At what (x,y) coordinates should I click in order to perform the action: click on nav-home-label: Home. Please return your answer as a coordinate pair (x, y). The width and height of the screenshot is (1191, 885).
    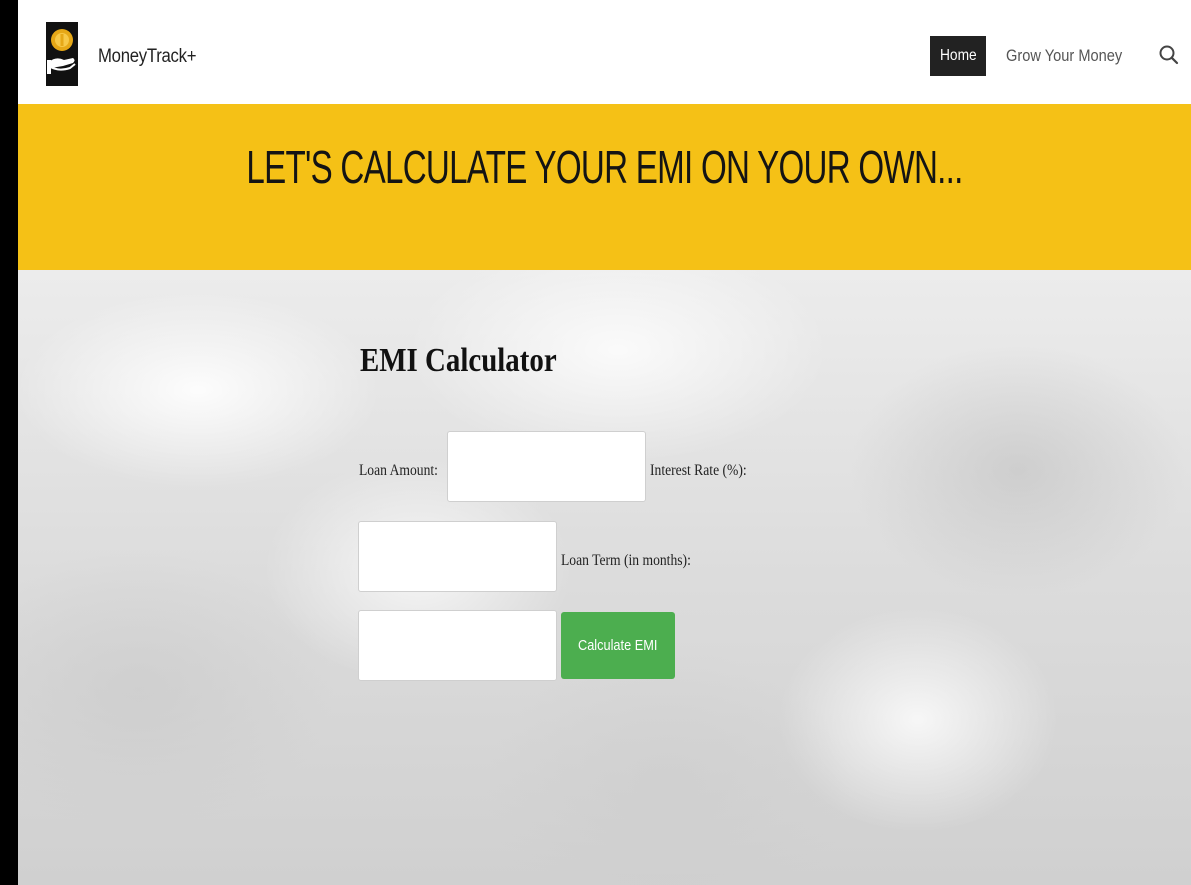
    Looking at the image, I should click on (958, 55).